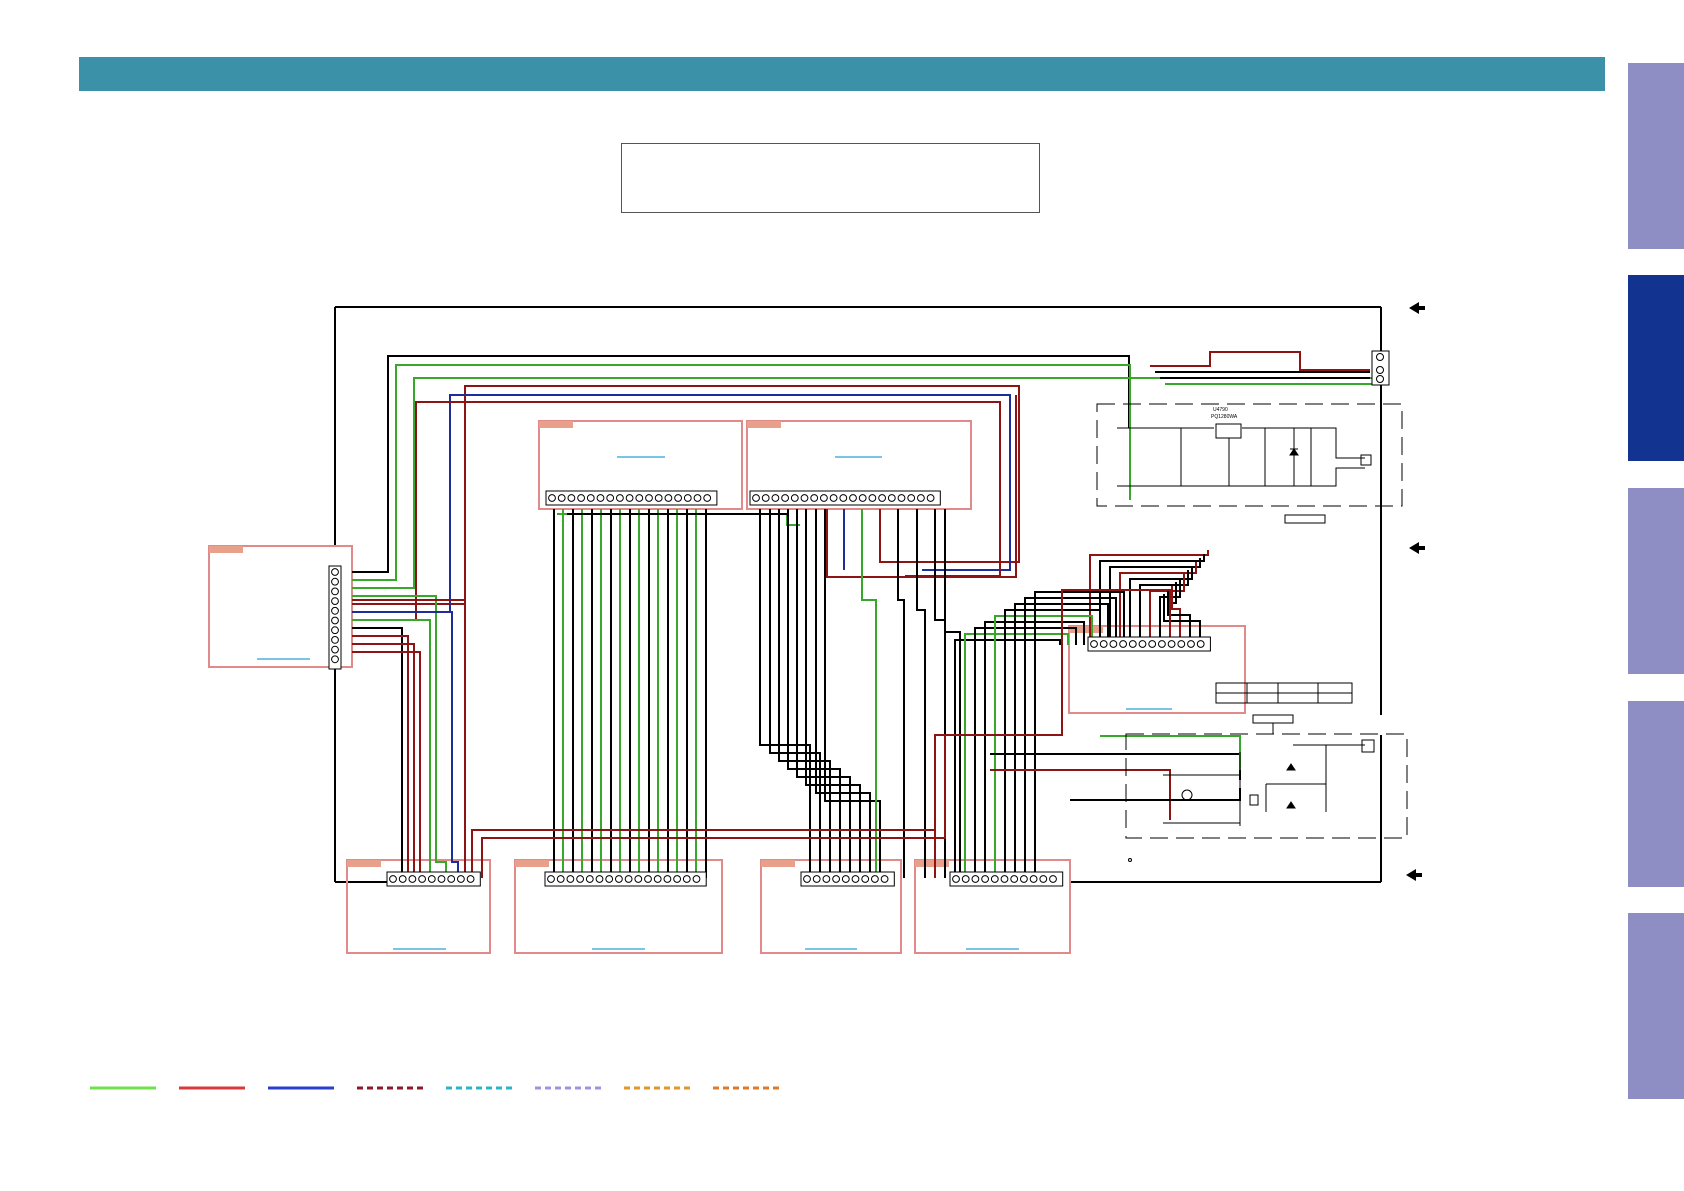 This screenshot has height=1191, width=1684. What do you see at coordinates (1224, 417) in the screenshot?
I see `ic-type-label: PQ1280WA` at bounding box center [1224, 417].